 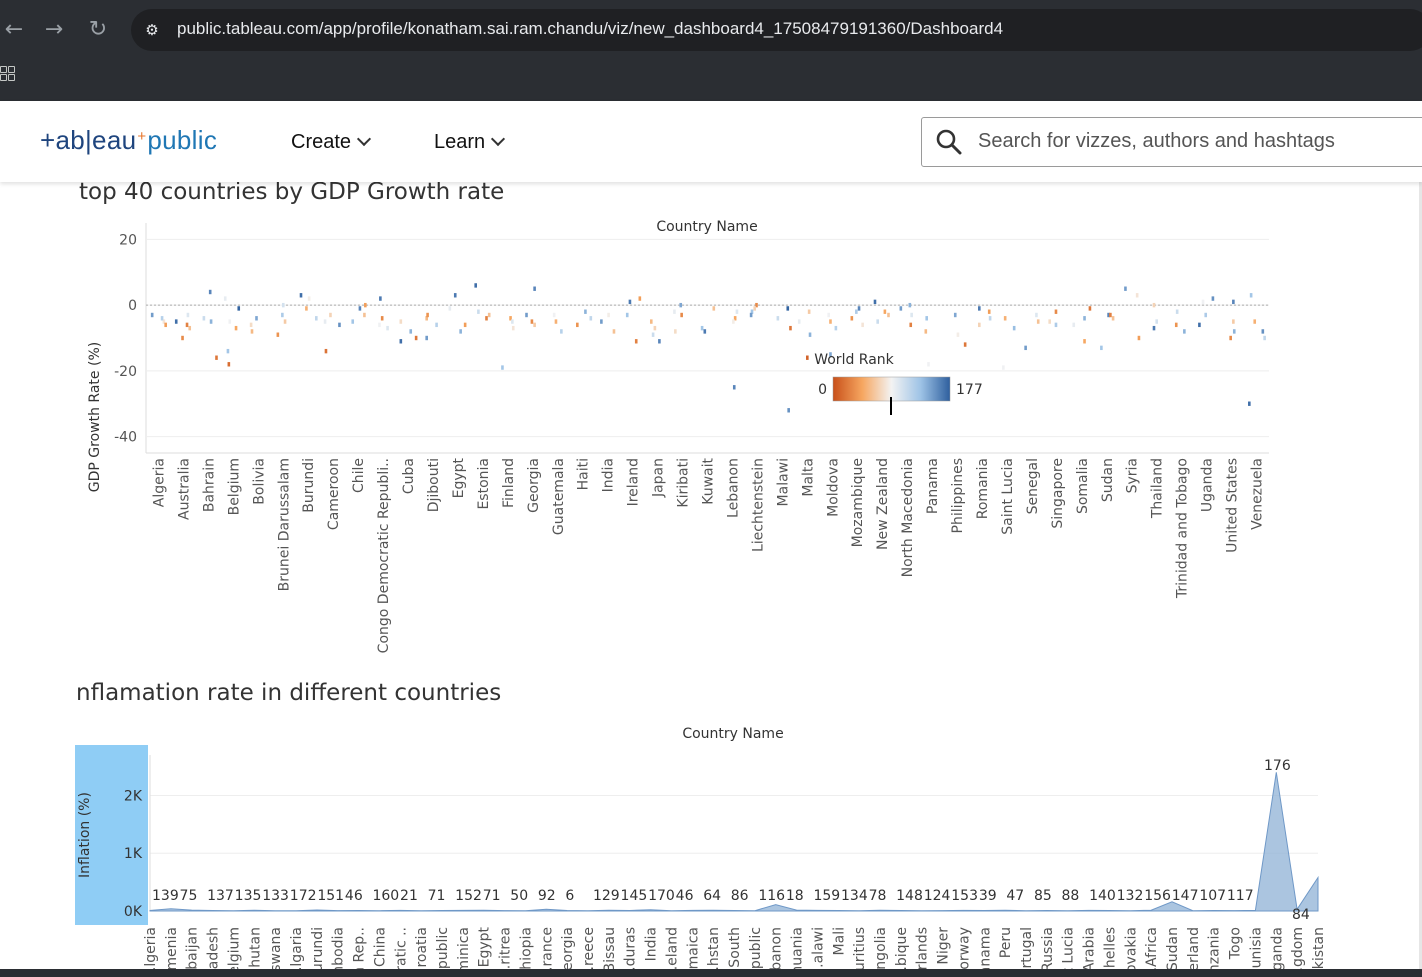 I want to click on inflation-x-tick-label: ..urundi, so click(x=318, y=948).